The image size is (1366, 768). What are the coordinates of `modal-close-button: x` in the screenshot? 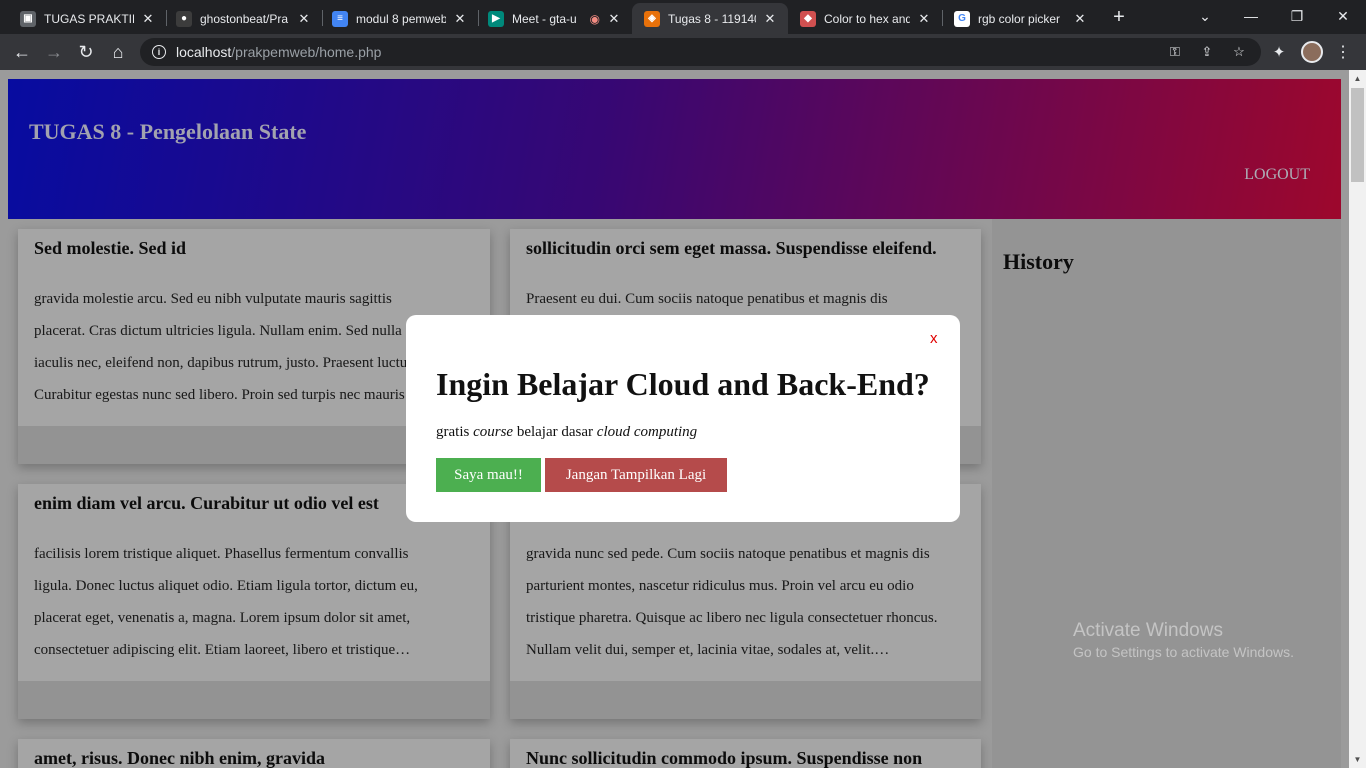 It's located at (934, 338).